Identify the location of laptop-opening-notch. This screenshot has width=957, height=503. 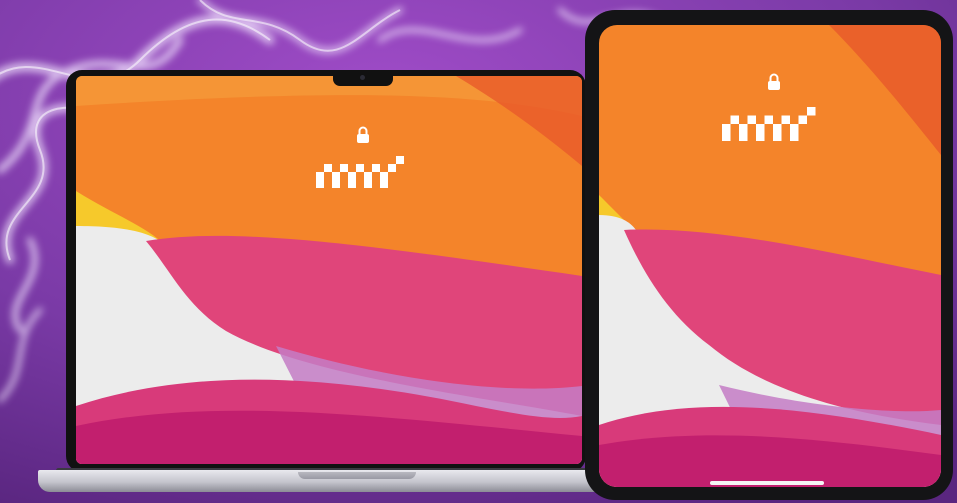
(357, 475).